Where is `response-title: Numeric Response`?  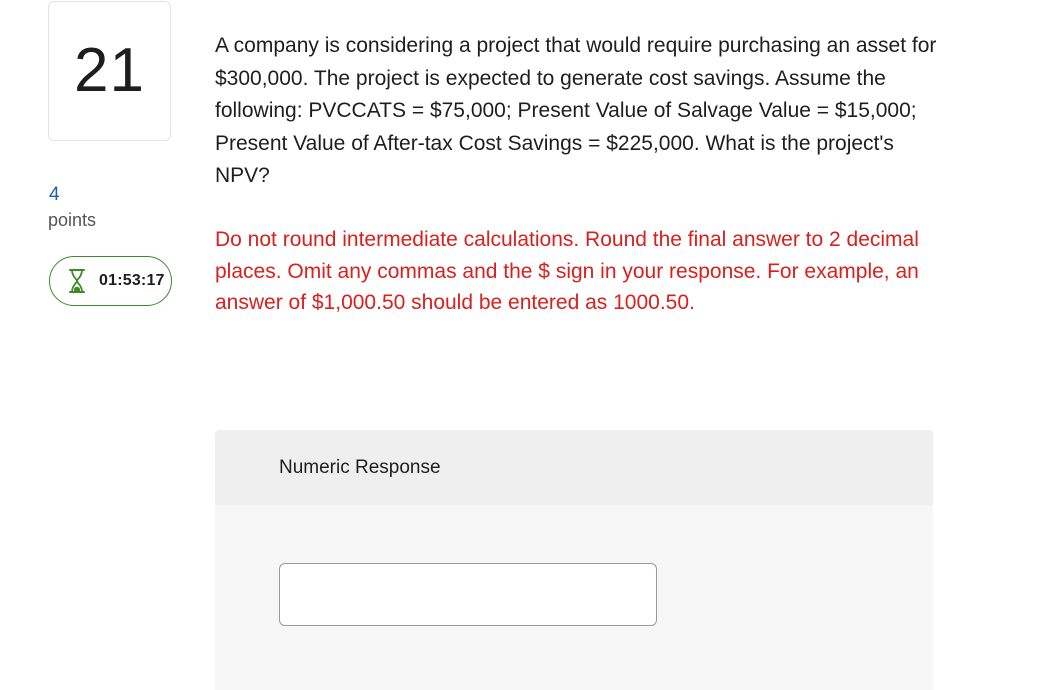 response-title: Numeric Response is located at coordinates (360, 467).